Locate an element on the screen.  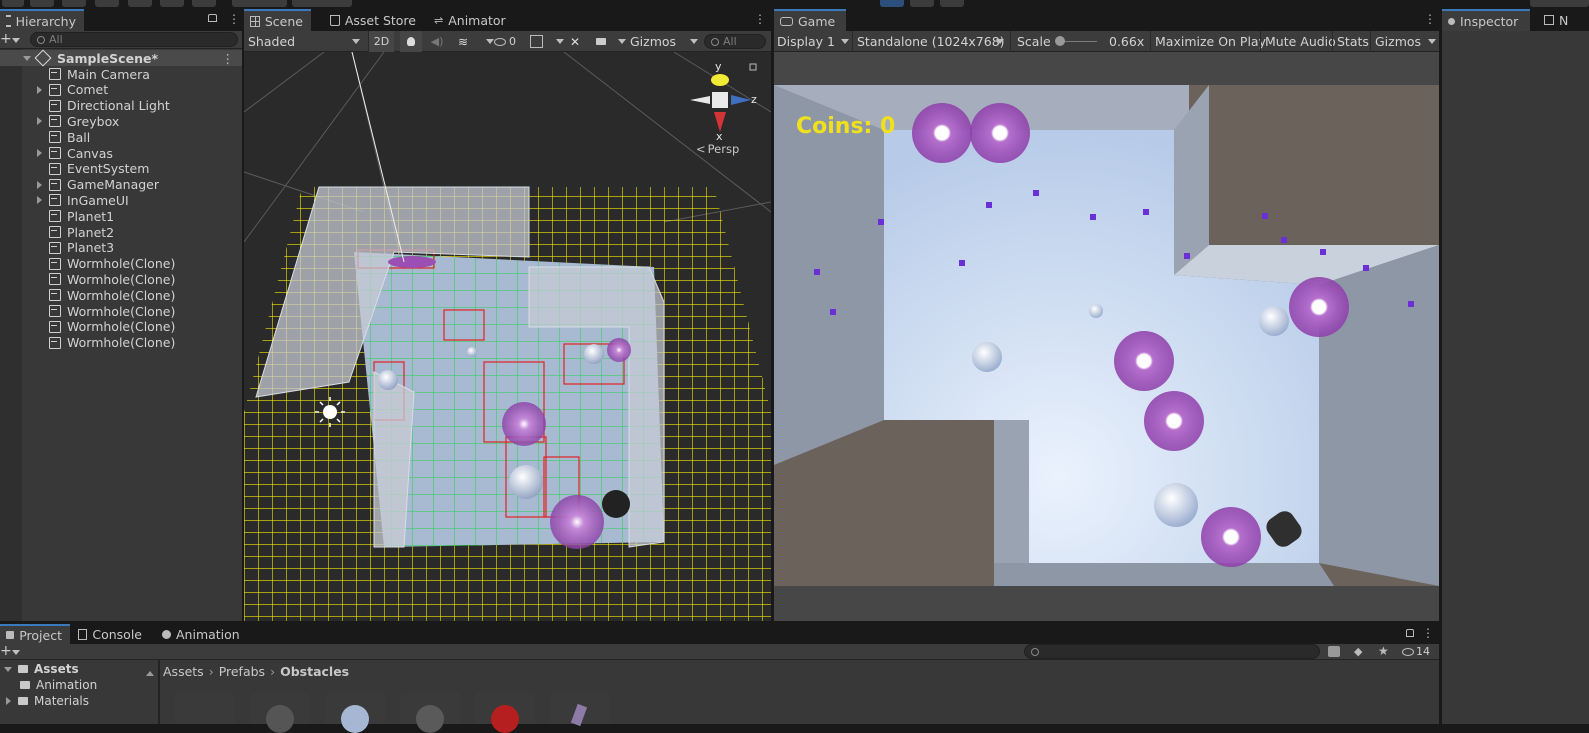
lighting-toggle is located at coordinates (411, 41).